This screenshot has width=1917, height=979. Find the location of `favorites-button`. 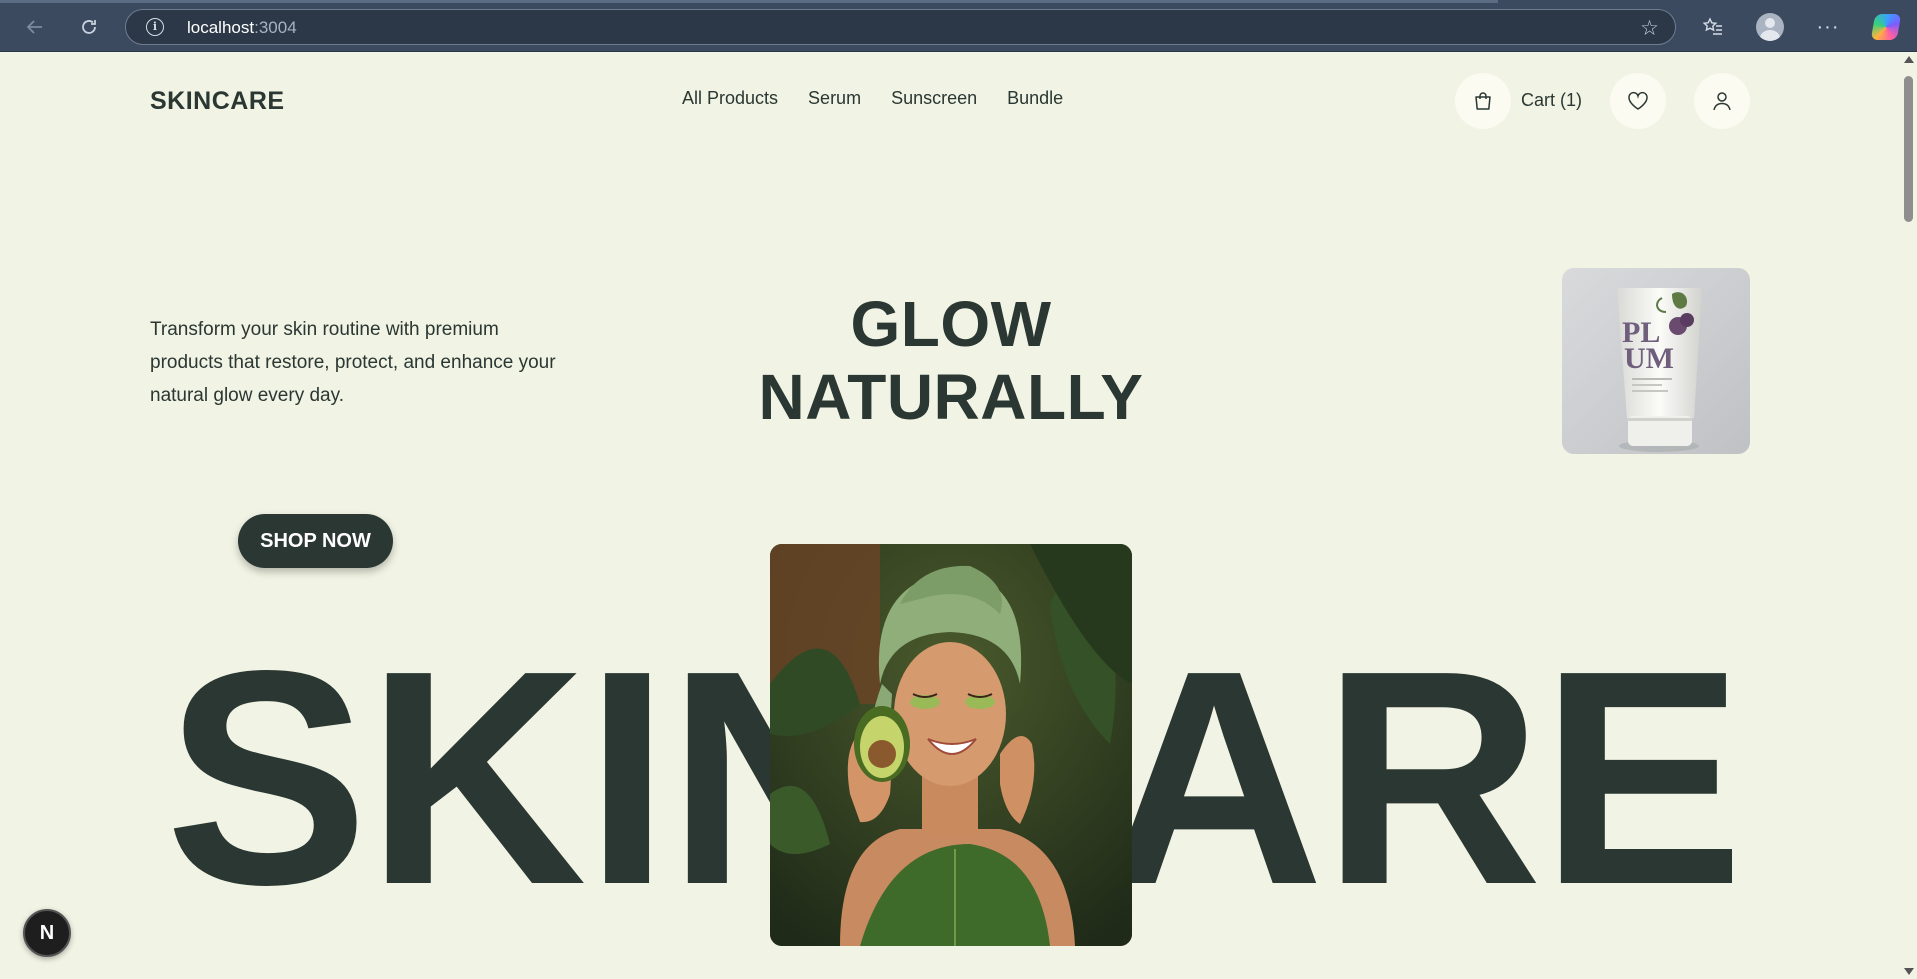

favorites-button is located at coordinates (1713, 27).